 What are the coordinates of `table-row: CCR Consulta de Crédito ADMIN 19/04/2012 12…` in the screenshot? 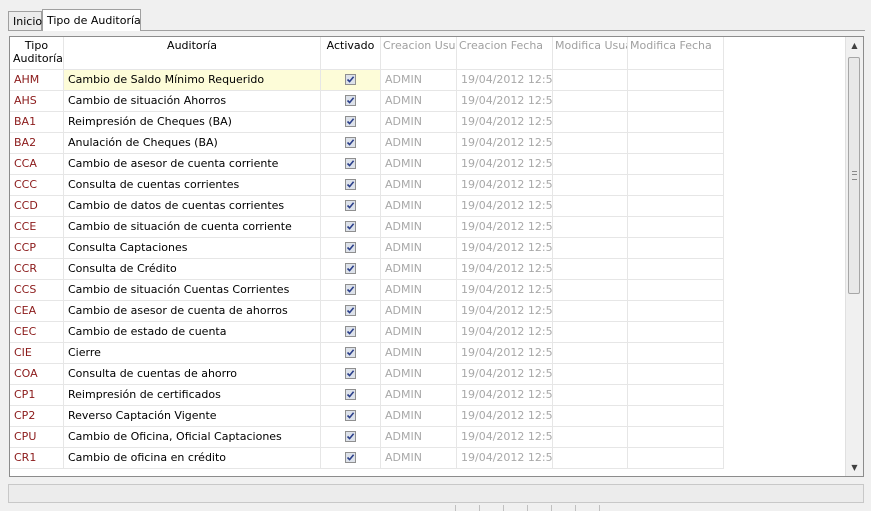 It's located at (428, 269).